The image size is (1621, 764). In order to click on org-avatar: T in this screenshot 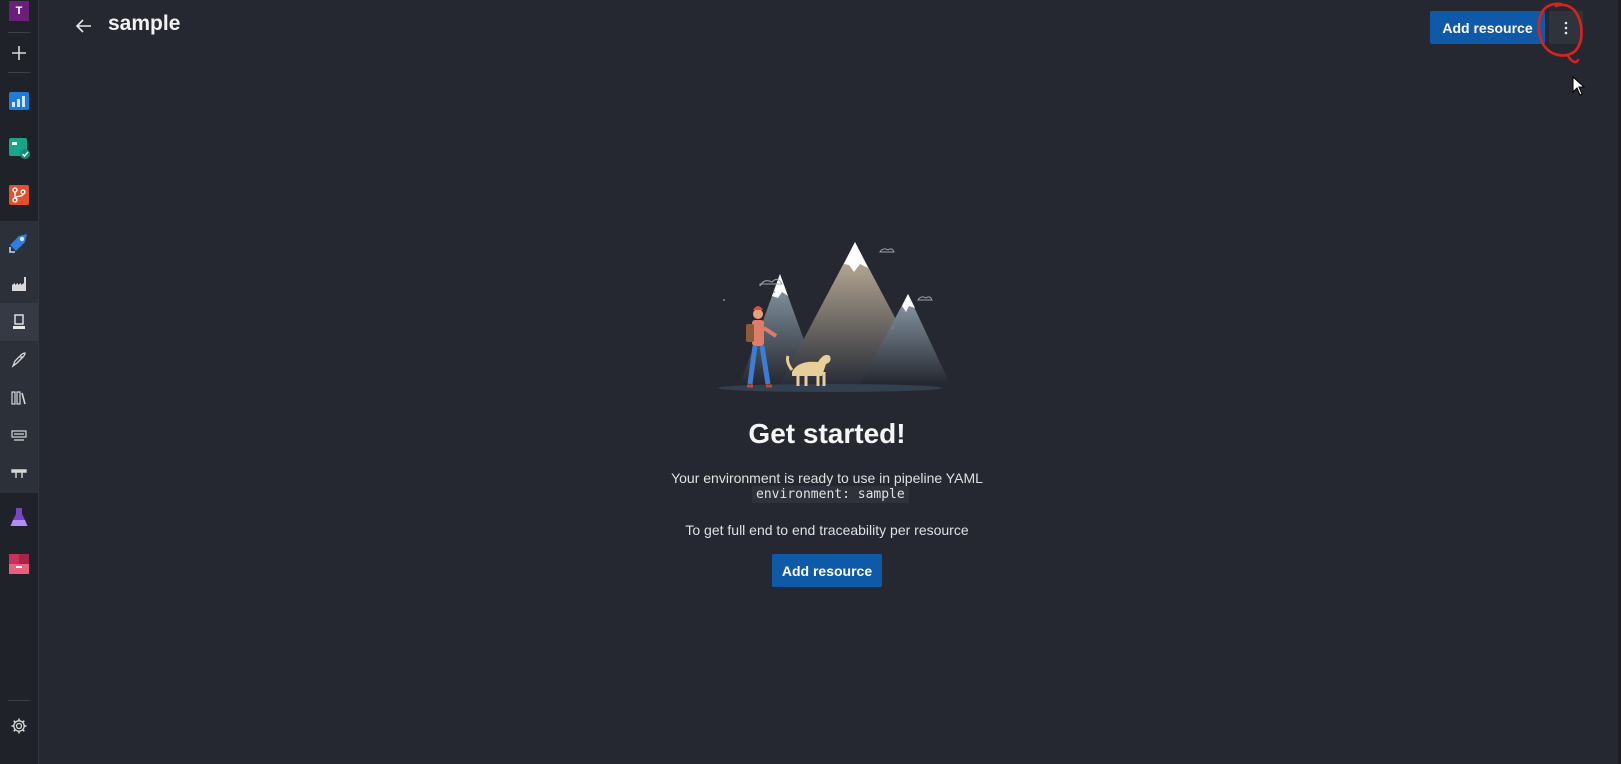, I will do `click(19, 11)`.